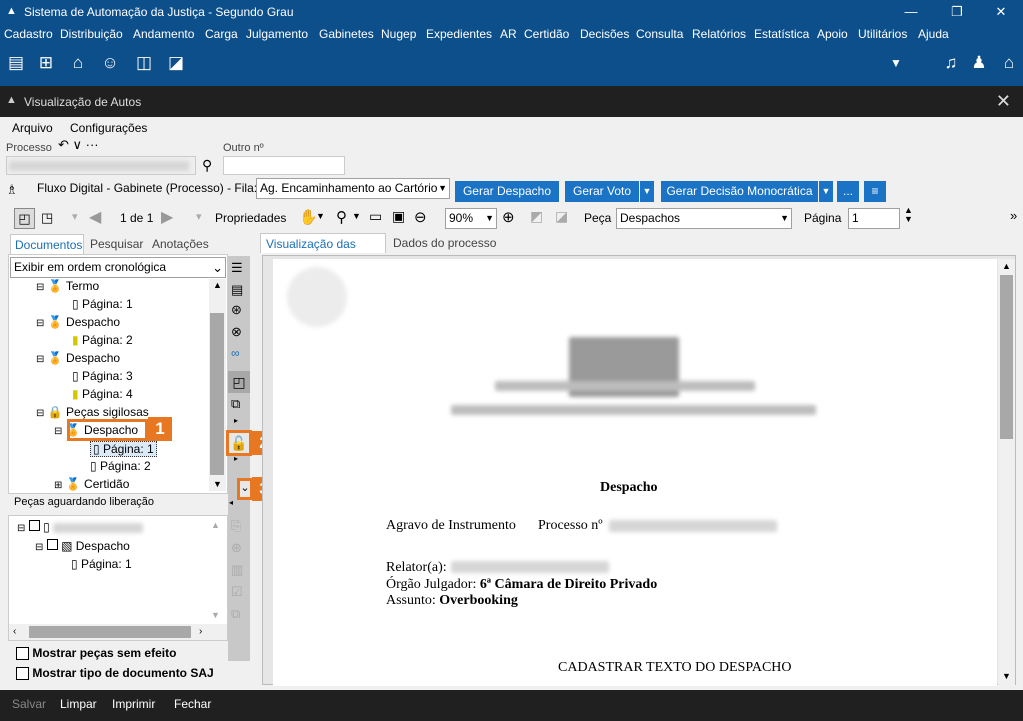 The image size is (1023, 721). I want to click on inner-close-icon: ✕, so click(1003, 101).